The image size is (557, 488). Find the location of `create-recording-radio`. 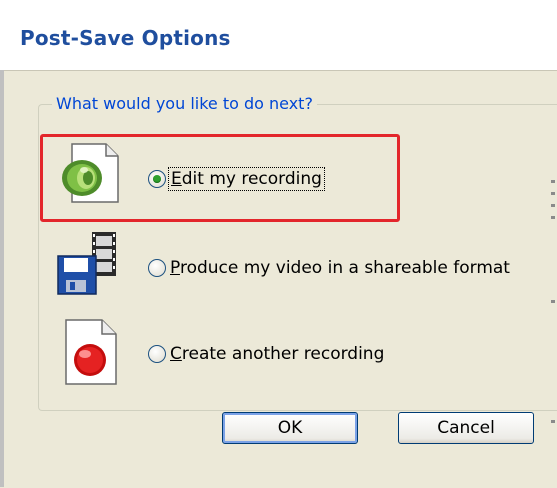

create-recording-radio is located at coordinates (157, 354).